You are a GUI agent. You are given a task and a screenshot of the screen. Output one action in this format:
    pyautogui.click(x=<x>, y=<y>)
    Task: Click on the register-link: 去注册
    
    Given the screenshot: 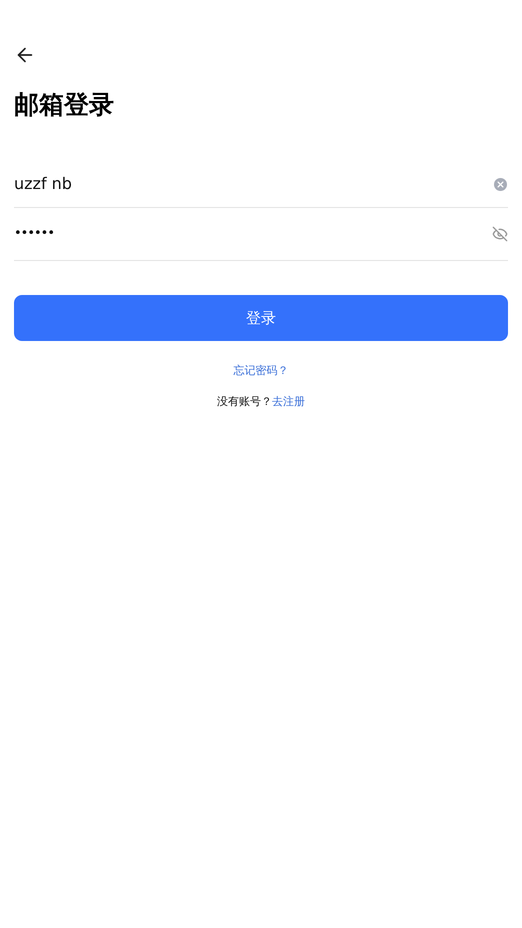 What is the action you would take?
    pyautogui.click(x=288, y=402)
    